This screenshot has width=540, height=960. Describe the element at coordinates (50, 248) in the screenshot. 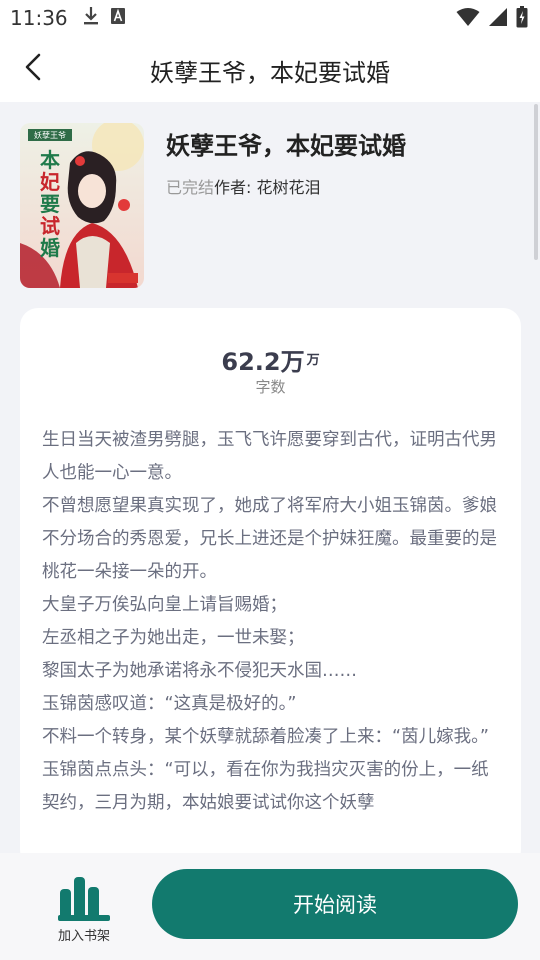

I see `cover-title-large-5: 婚` at that location.